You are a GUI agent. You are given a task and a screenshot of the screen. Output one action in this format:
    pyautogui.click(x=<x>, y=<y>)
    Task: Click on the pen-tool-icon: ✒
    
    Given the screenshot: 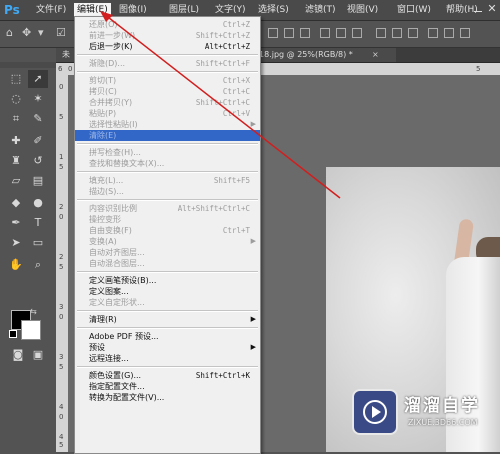 What is the action you would take?
    pyautogui.click(x=16, y=223)
    